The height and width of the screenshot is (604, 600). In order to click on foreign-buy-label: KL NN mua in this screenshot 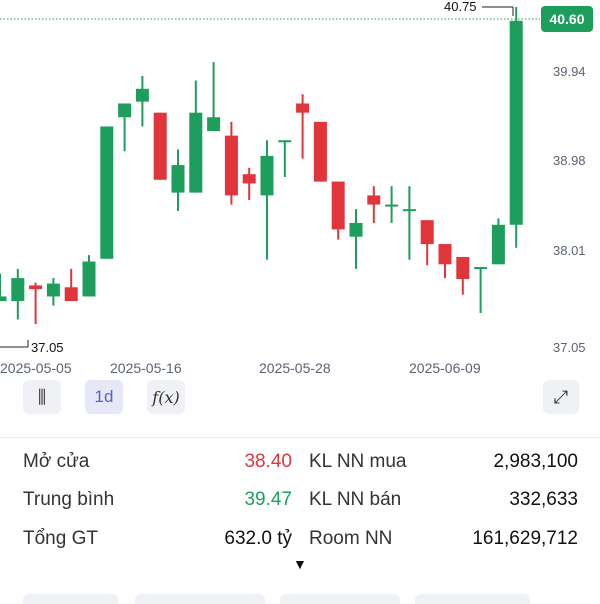, I will do `click(358, 461)`.